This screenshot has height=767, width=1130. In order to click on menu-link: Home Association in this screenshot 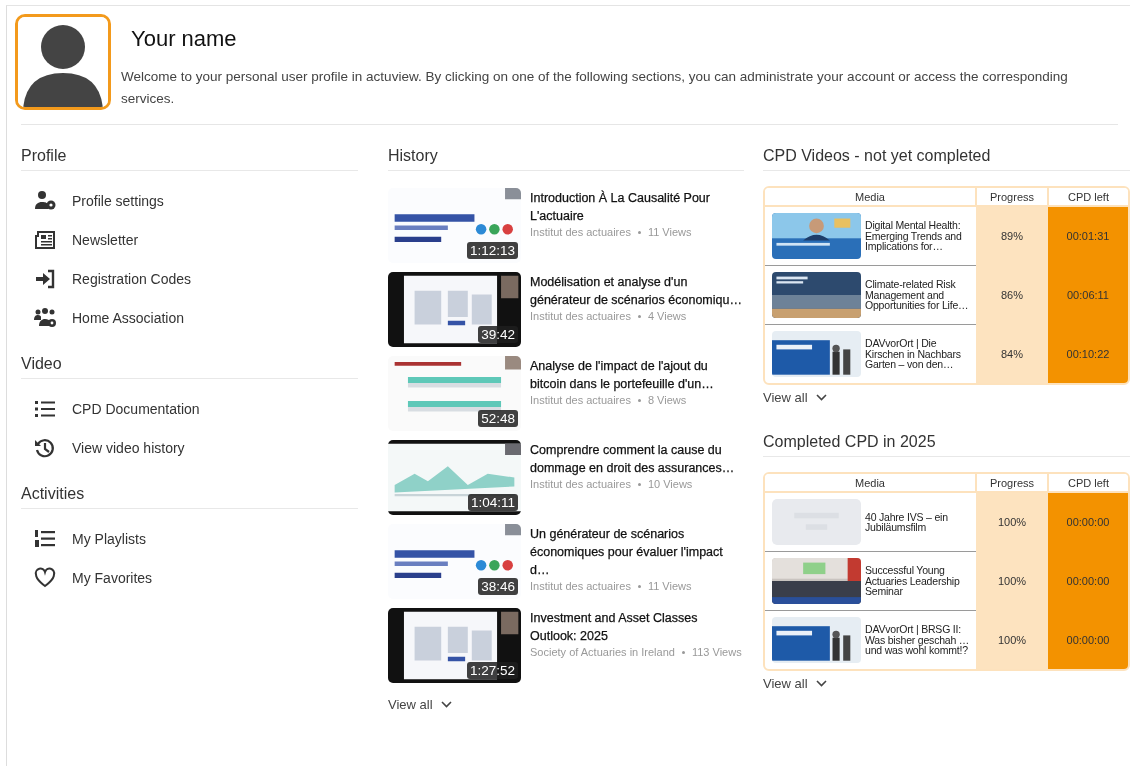, I will do `click(128, 317)`.